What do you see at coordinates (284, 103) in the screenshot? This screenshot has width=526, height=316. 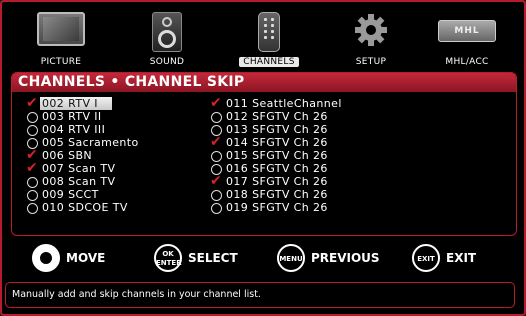 I see `channel-label: 011 SeattleChannel` at bounding box center [284, 103].